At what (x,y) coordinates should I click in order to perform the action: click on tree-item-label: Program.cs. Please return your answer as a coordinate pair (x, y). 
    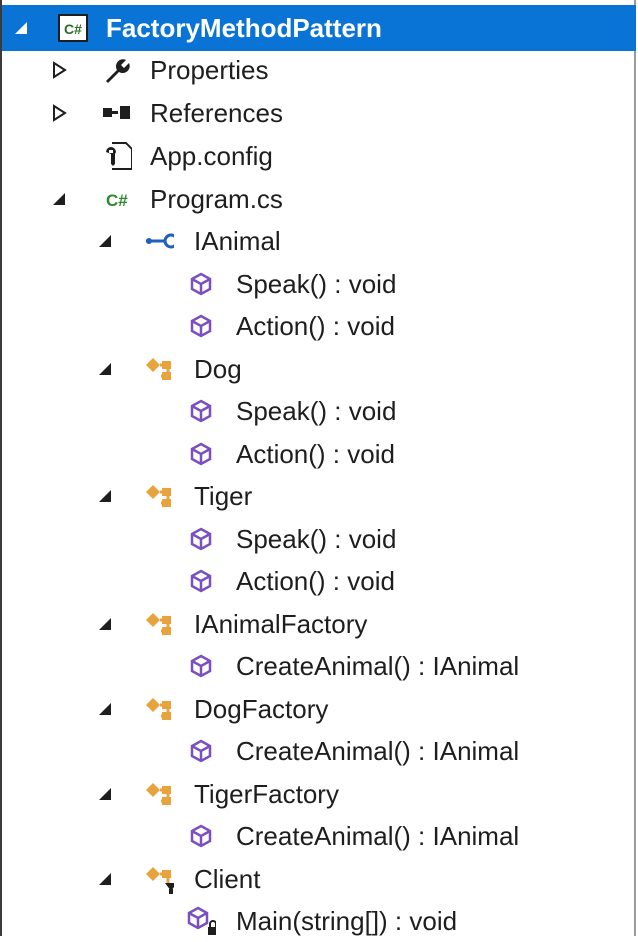
    Looking at the image, I should click on (216, 199).